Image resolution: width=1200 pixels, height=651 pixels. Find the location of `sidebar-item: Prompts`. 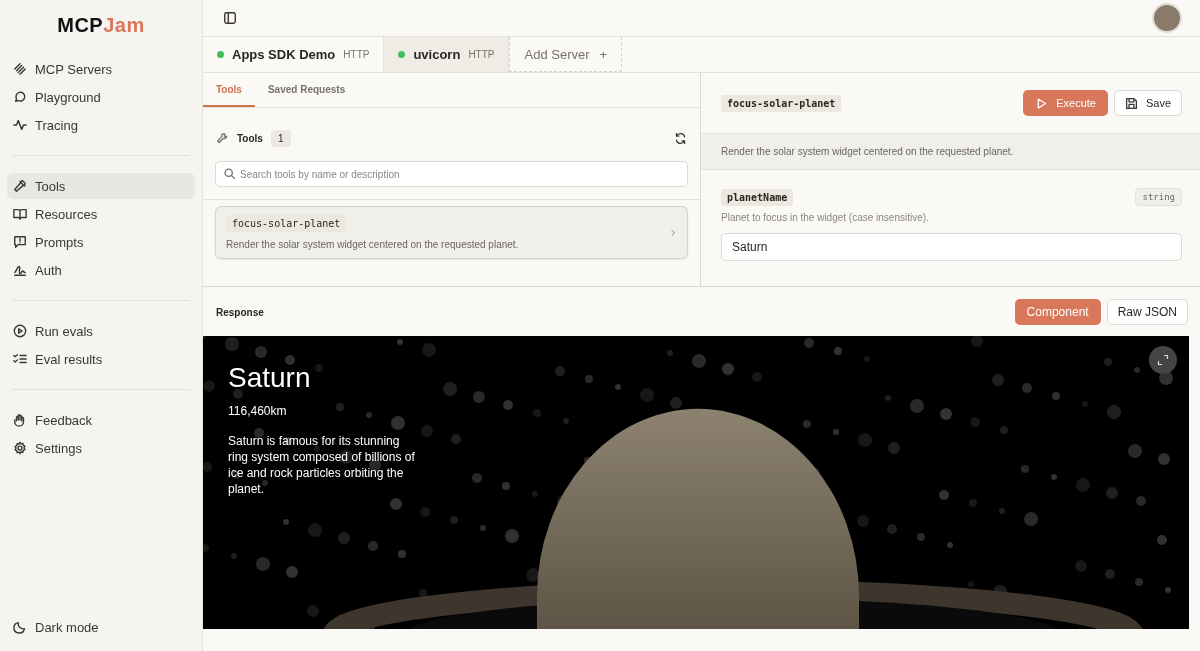

sidebar-item: Prompts is located at coordinates (101, 242).